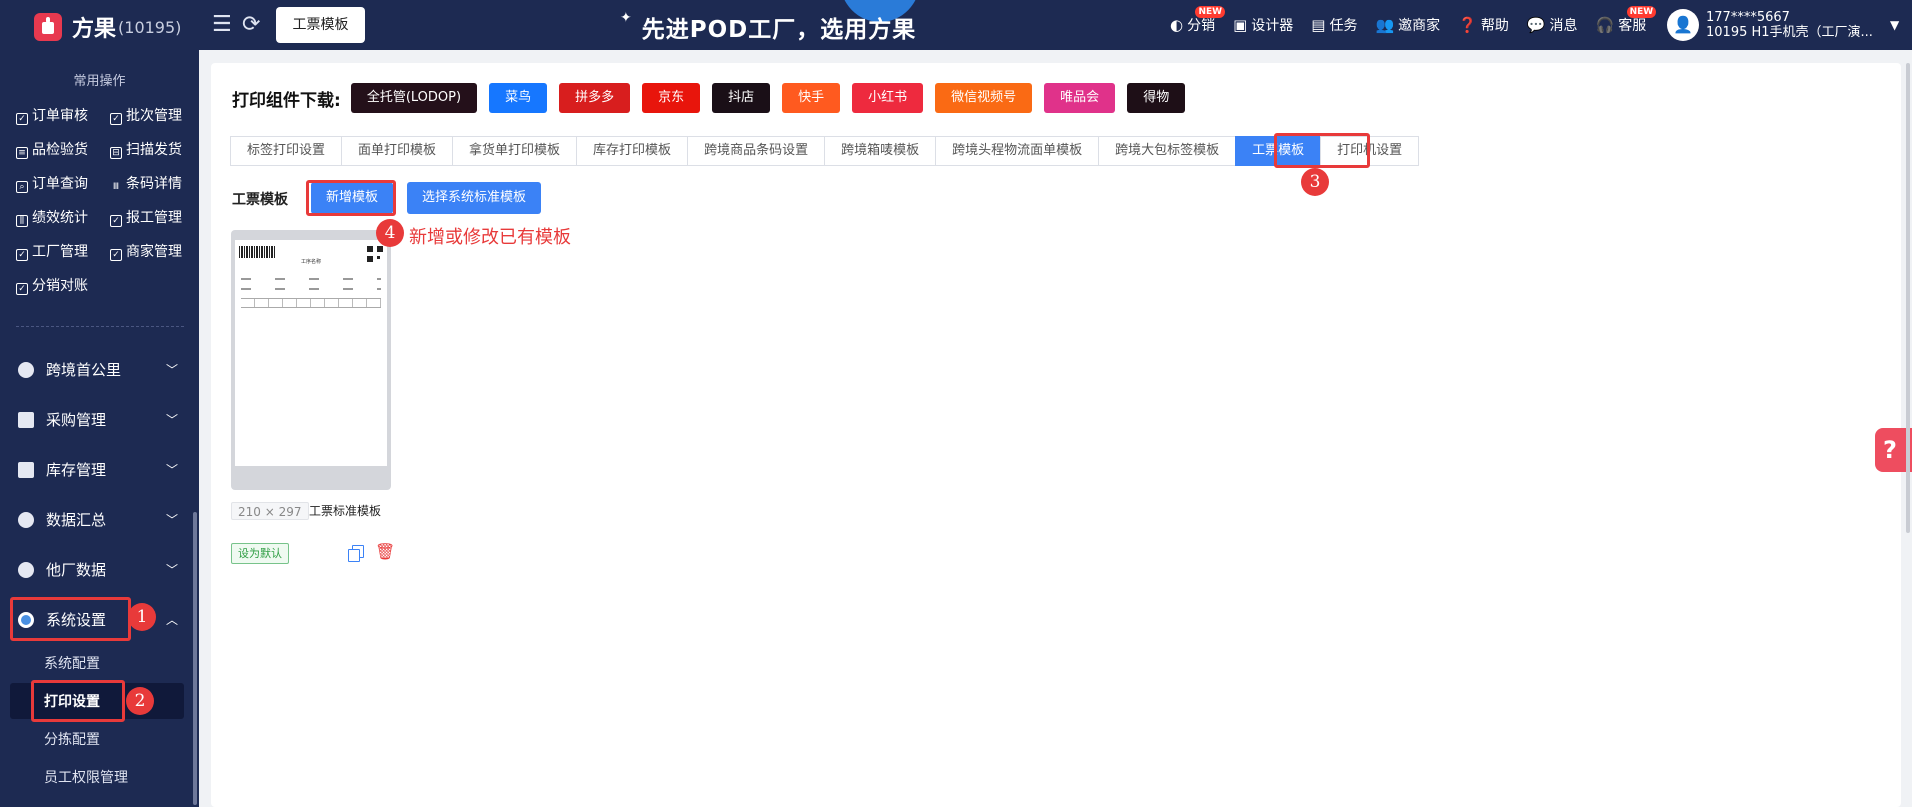 This screenshot has height=807, width=1912. Describe the element at coordinates (1683, 25) in the screenshot. I see `avatar: 👤` at that location.